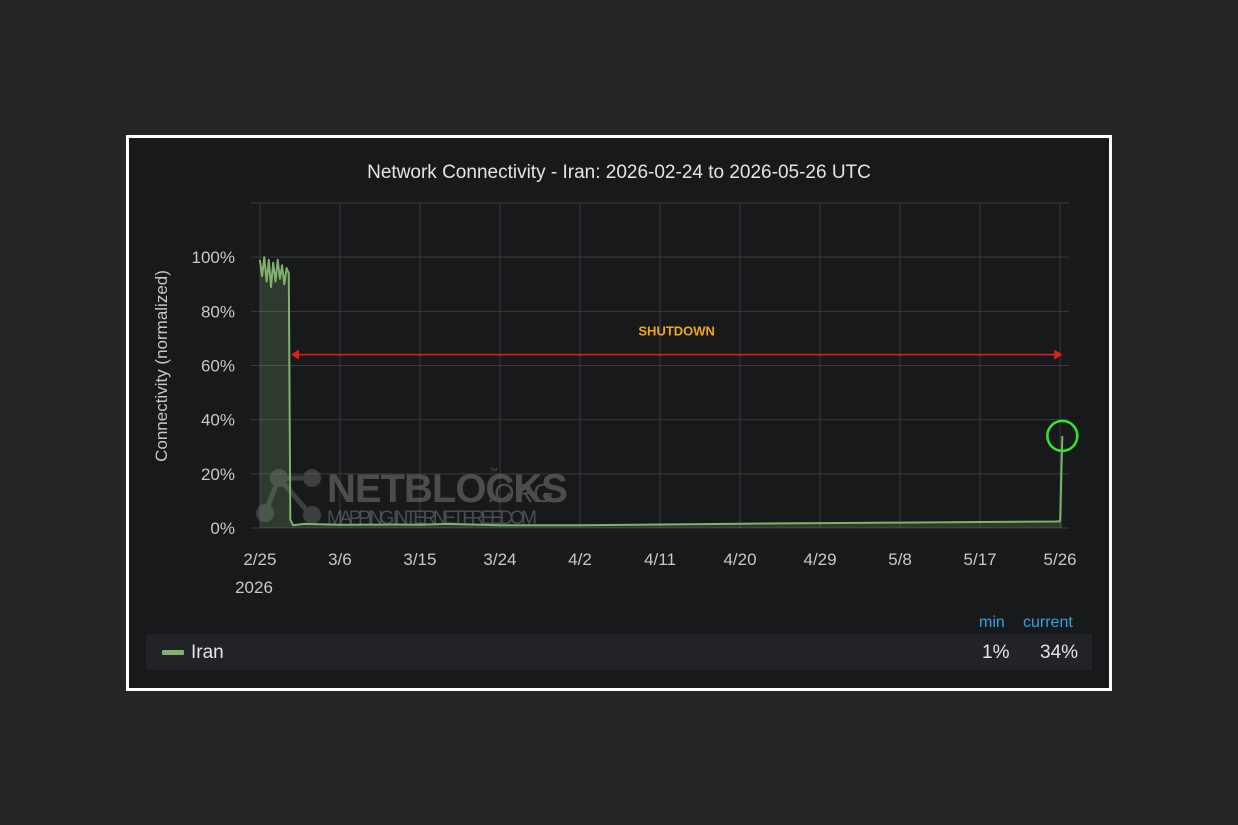  I want to click on legend-row-iran: Iran 1% 34%, so click(619, 652).